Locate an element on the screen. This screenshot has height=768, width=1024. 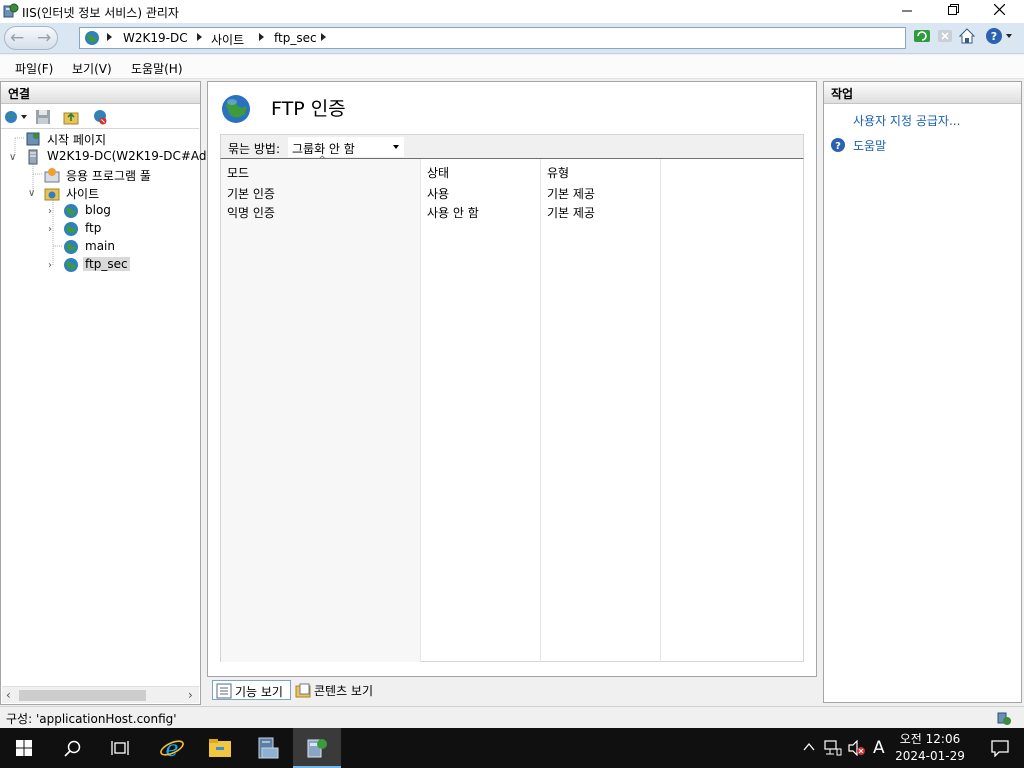
back-button: ← is located at coordinates (17, 38).